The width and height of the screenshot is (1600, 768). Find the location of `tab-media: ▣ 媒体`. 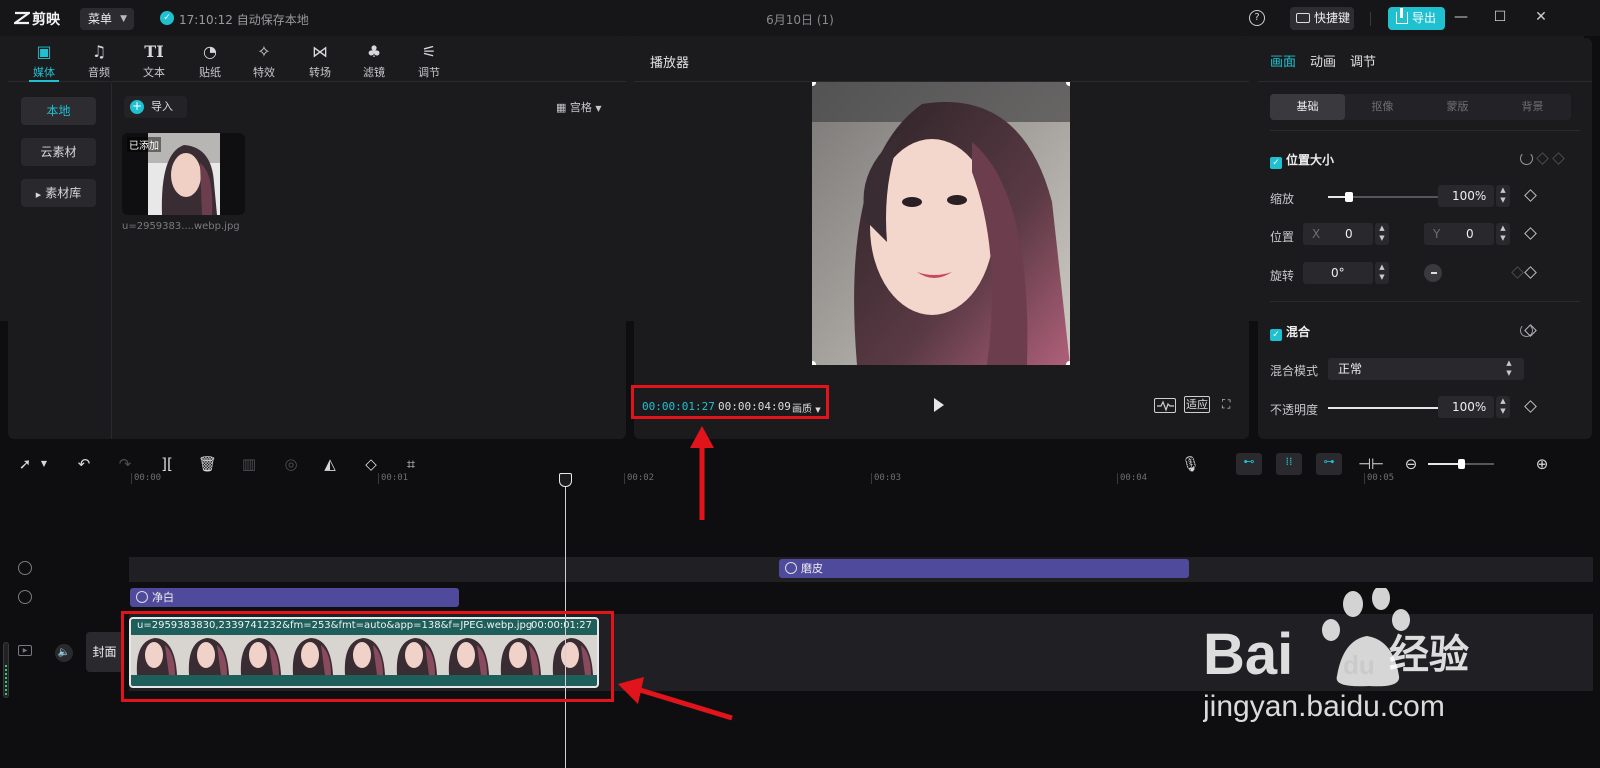

tab-media: ▣ 媒体 is located at coordinates (44, 62).